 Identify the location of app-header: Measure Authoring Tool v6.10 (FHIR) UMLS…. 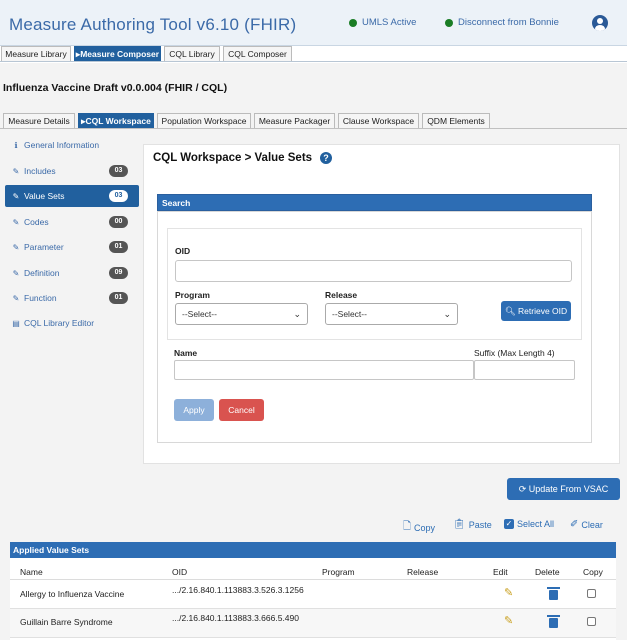
(313, 23).